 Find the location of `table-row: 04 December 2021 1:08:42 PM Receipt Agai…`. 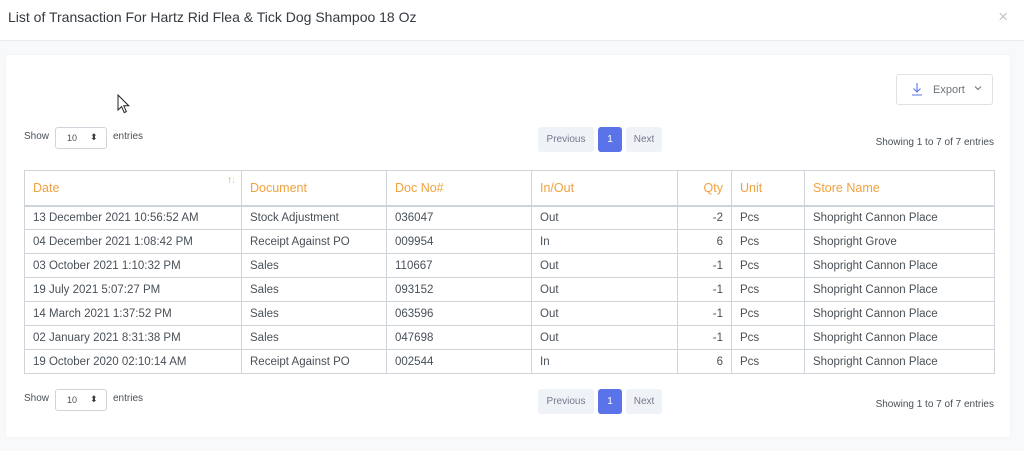

table-row: 04 December 2021 1:08:42 PM Receipt Agai… is located at coordinates (509, 241).